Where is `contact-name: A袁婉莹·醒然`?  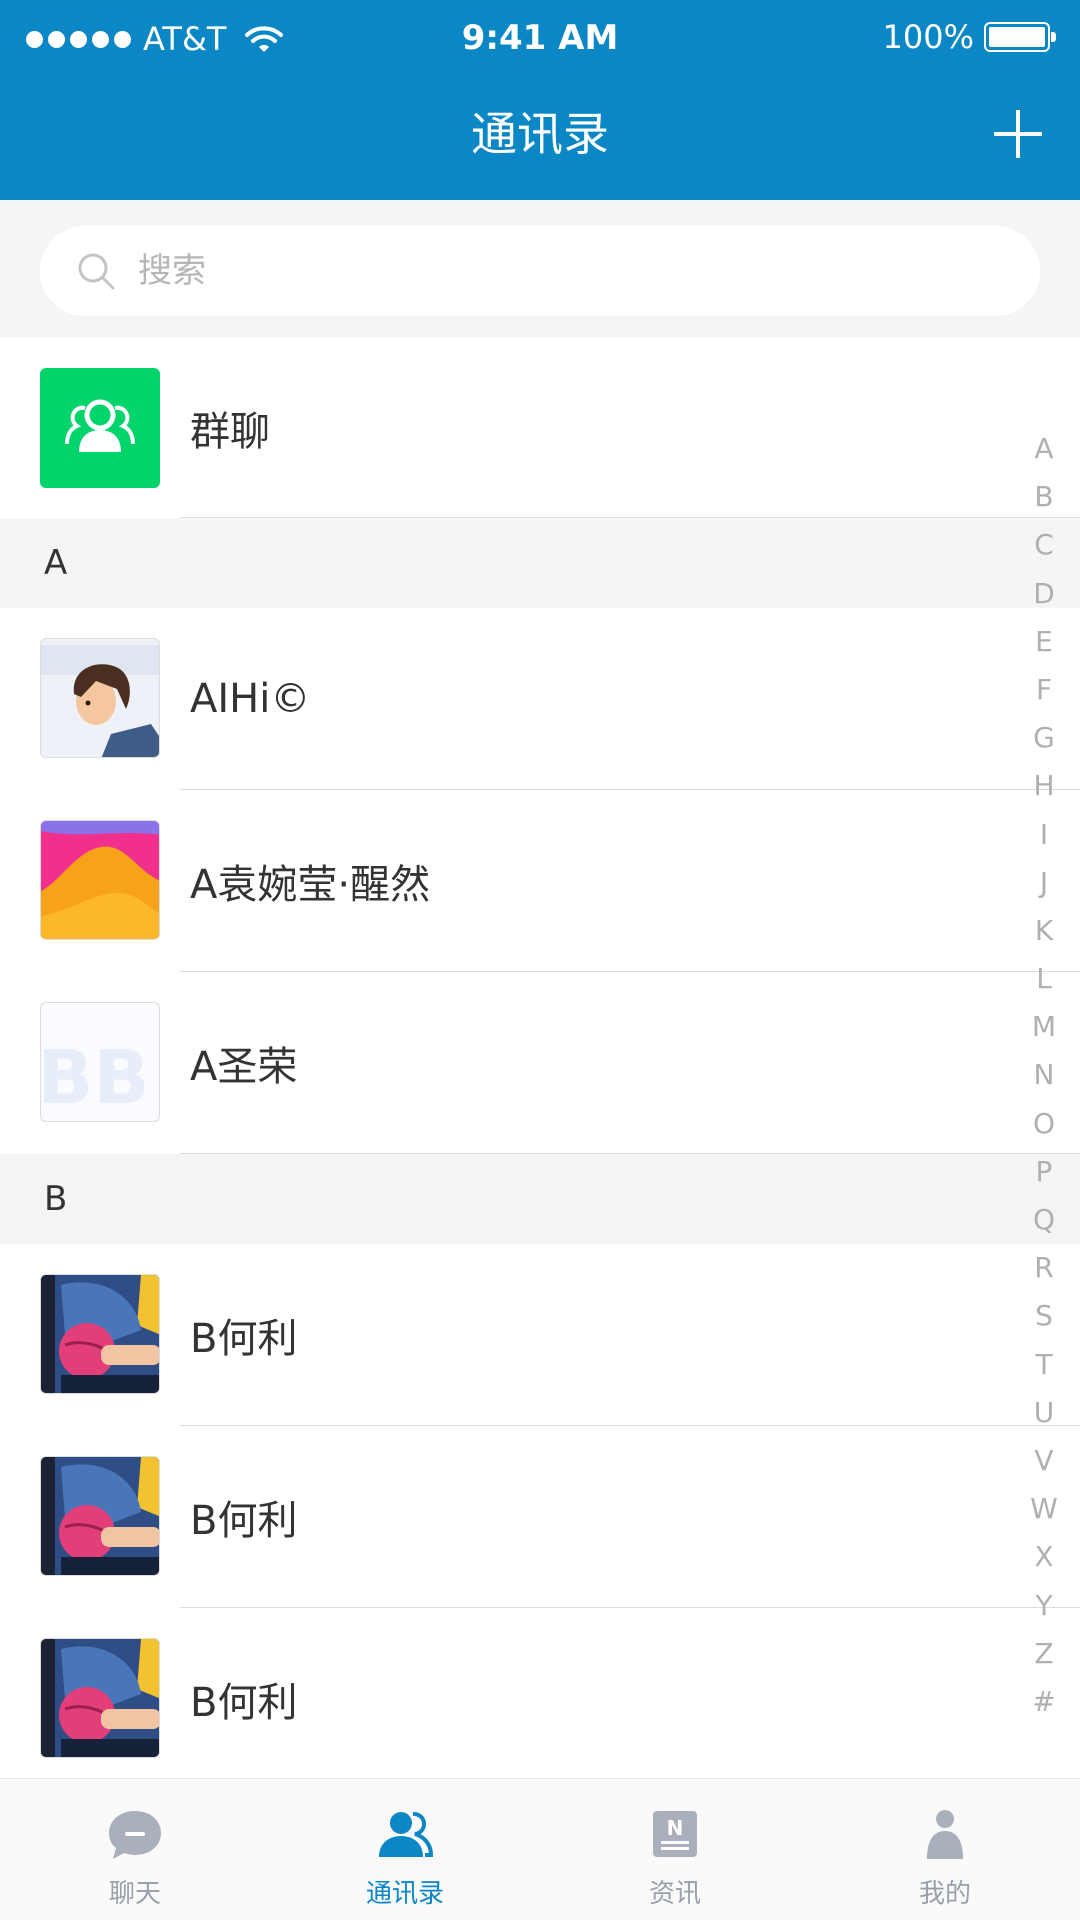 contact-name: A袁婉莹·醒然 is located at coordinates (310, 885).